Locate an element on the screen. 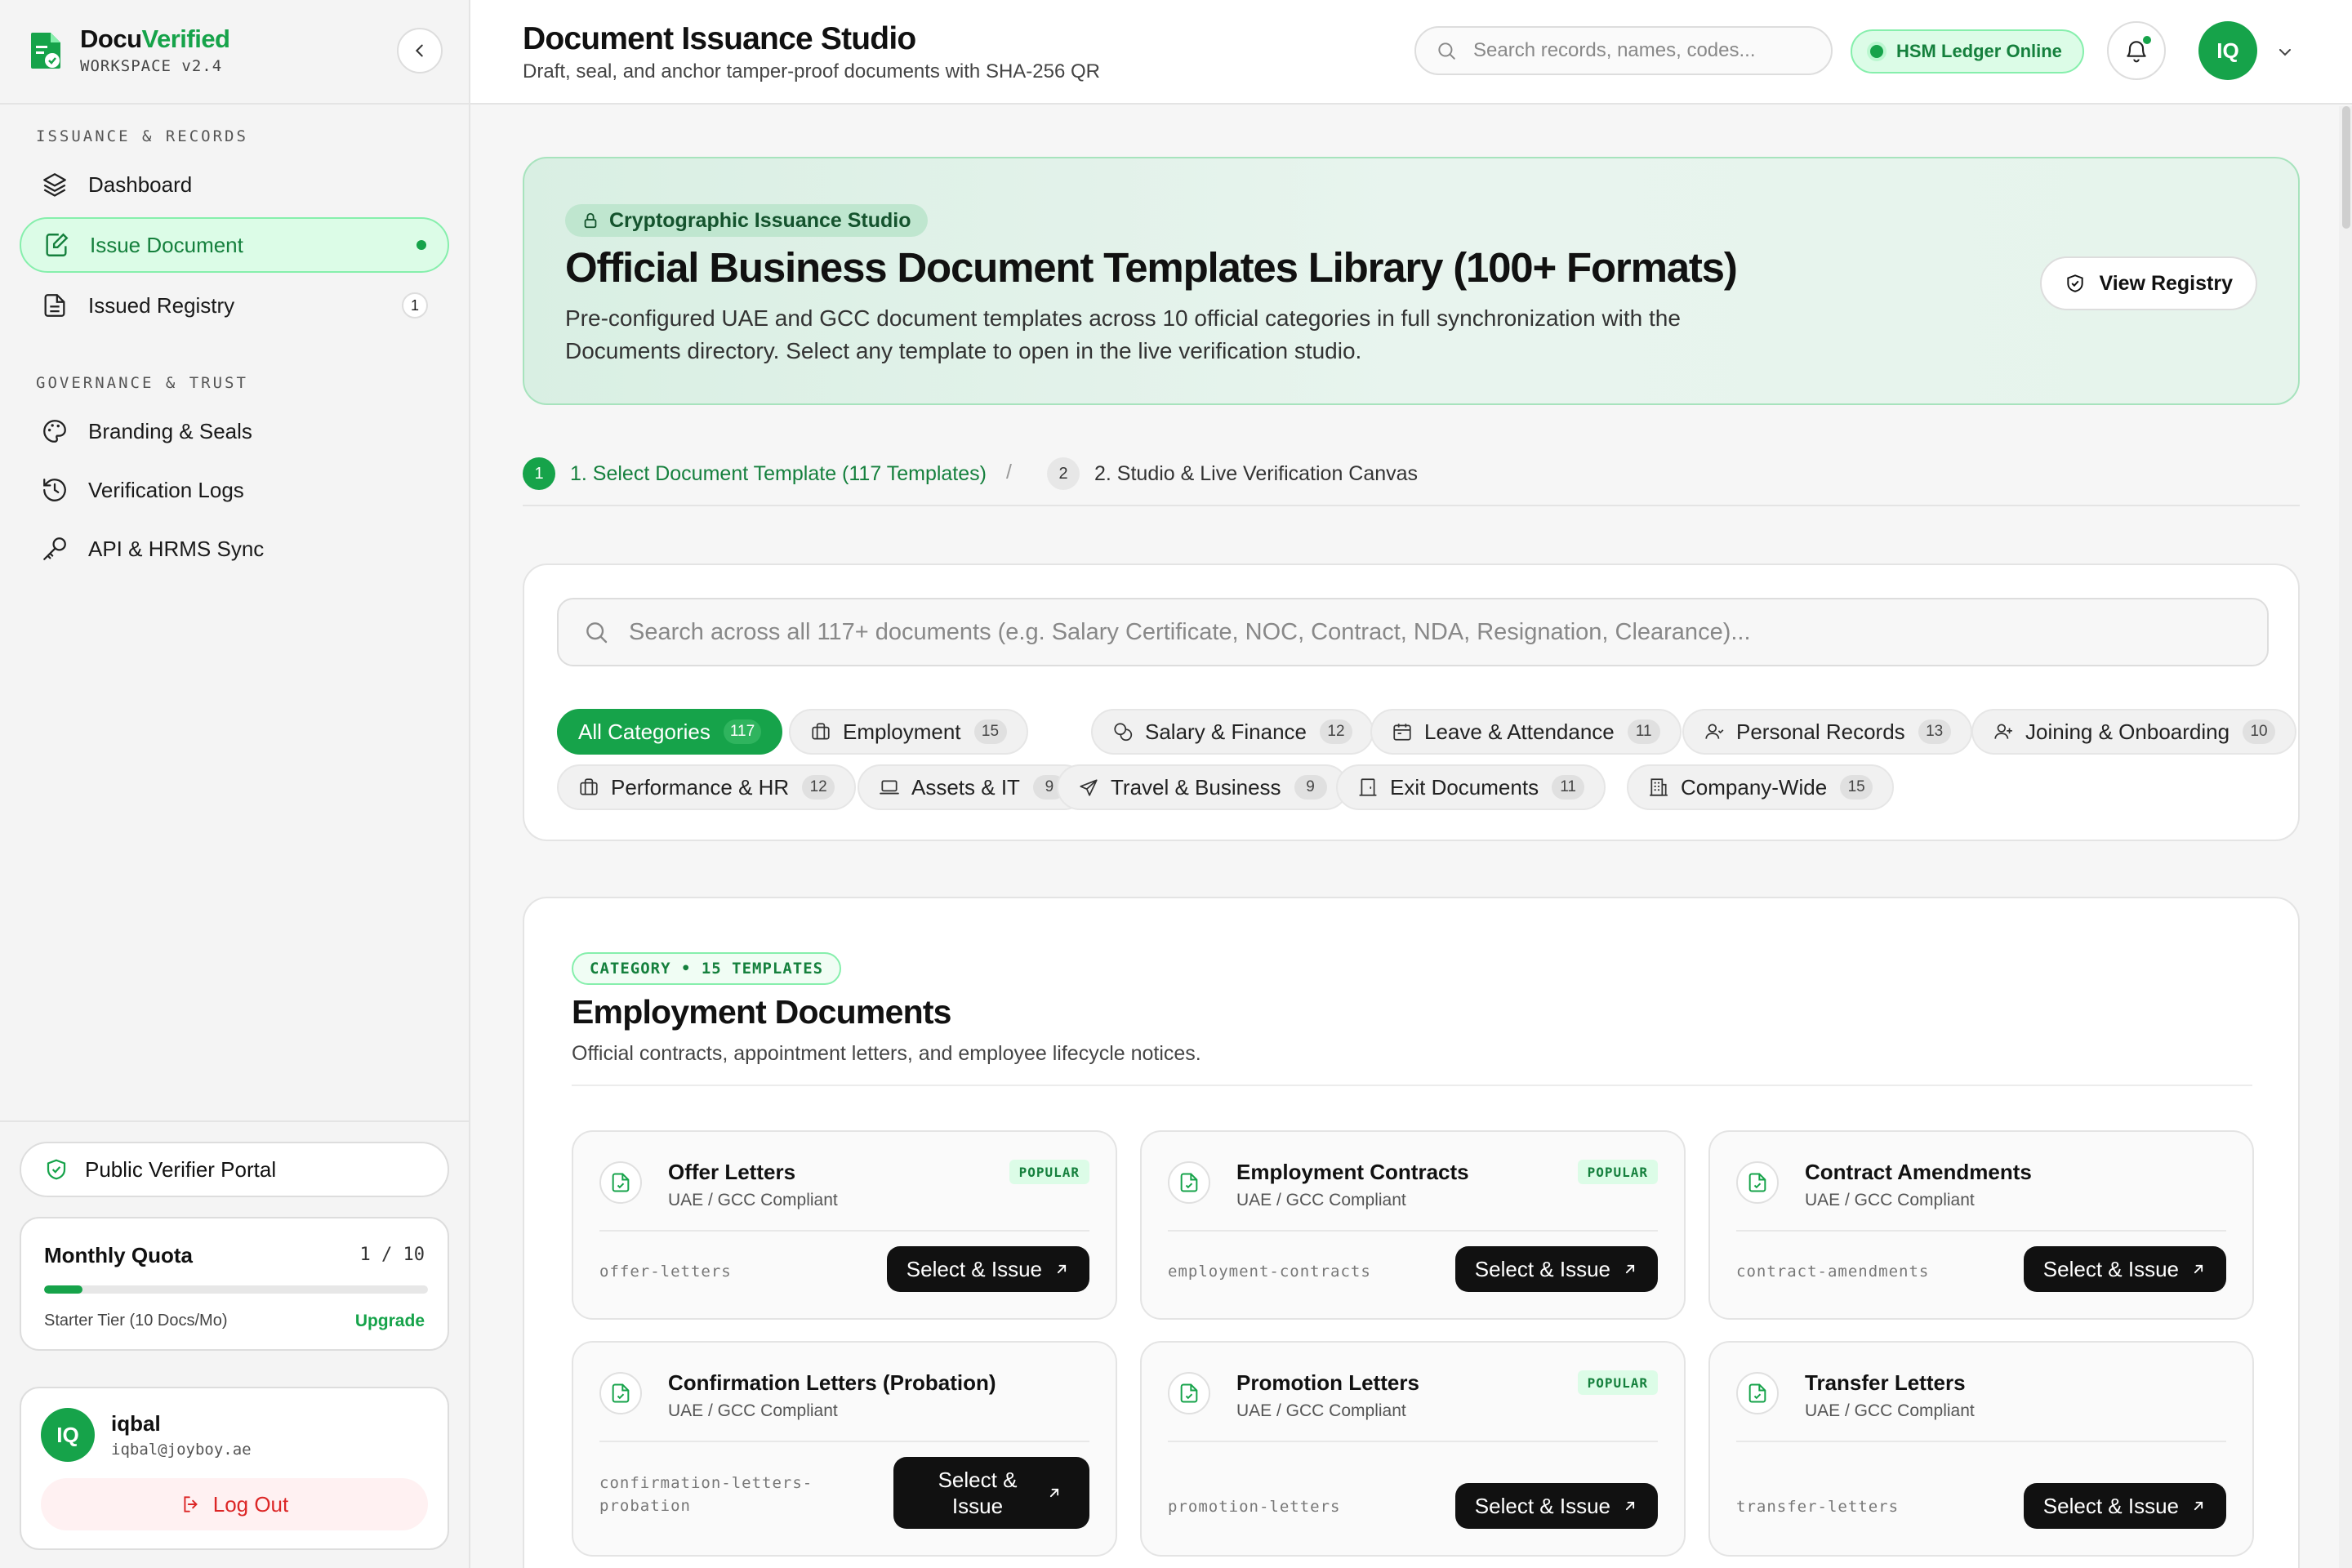  briefcase-icon is located at coordinates (821, 731).